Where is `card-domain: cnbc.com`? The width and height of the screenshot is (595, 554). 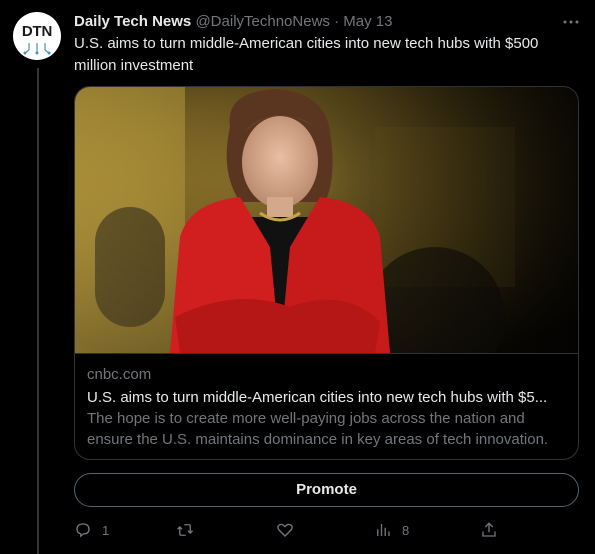
card-domain: cnbc.com is located at coordinates (119, 374).